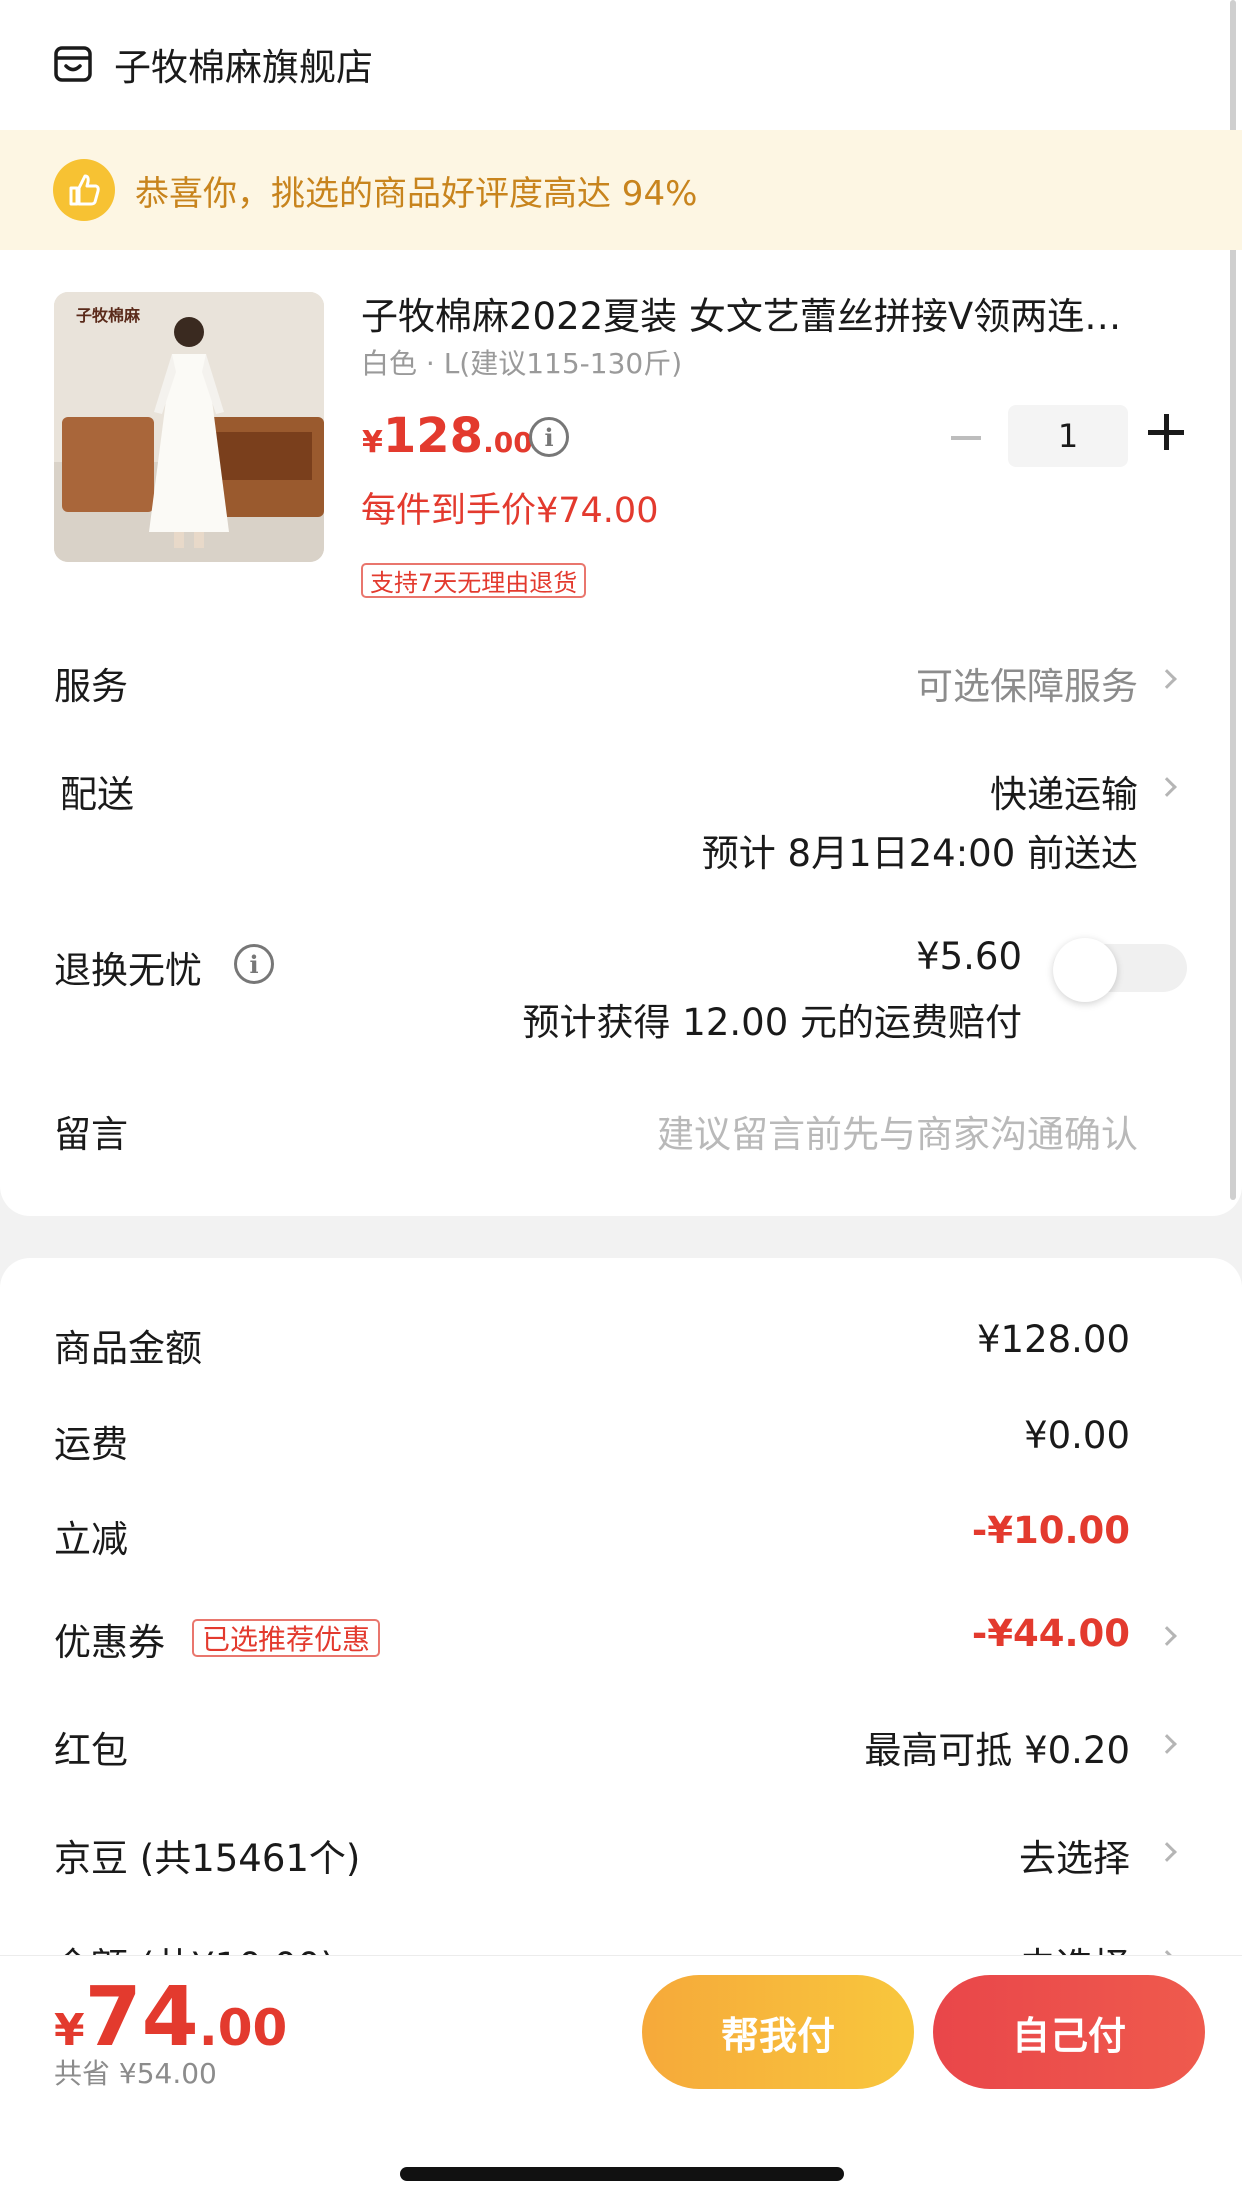 The image size is (1242, 2209). I want to click on delivery-eta: 预计 8月1日24:00 前送达, so click(919, 853).